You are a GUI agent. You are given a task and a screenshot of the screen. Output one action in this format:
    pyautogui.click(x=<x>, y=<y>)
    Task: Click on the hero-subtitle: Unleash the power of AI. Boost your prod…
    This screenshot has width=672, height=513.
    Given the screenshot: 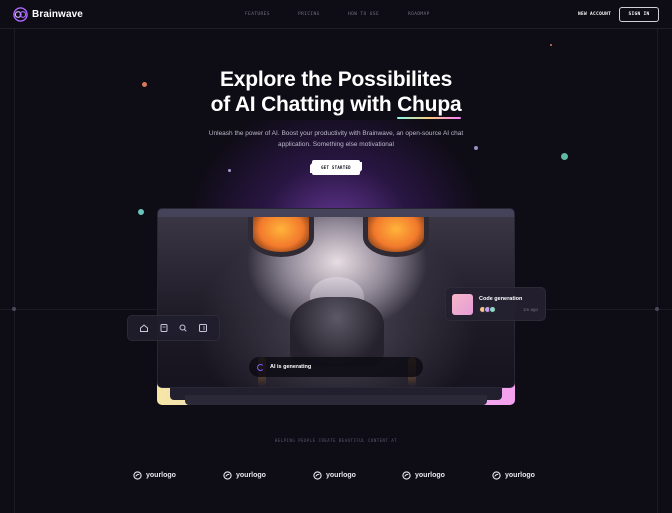 What is the action you would take?
    pyautogui.click(x=336, y=139)
    